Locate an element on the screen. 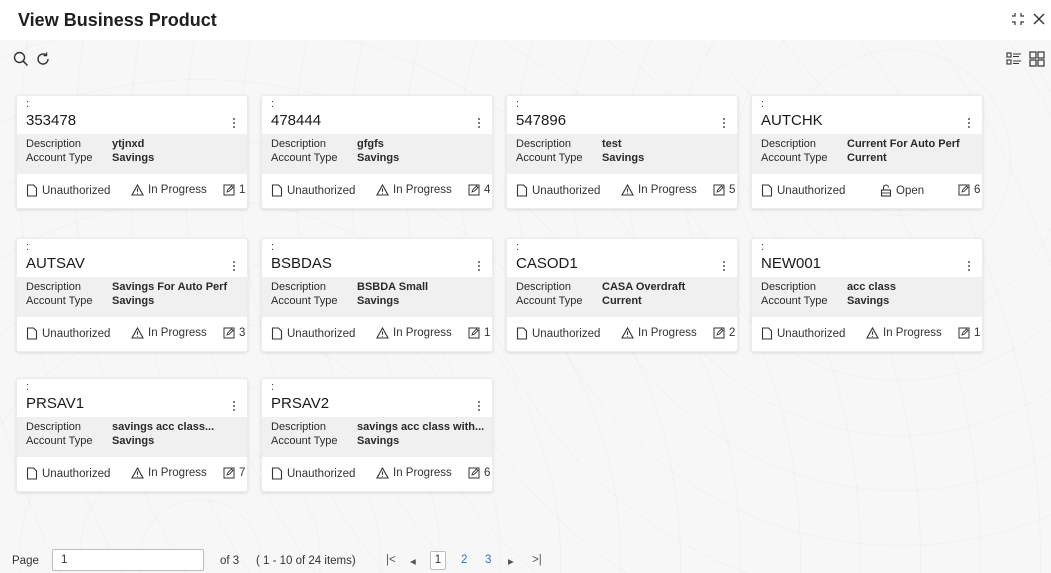 Image resolution: width=1051 pixels, height=573 pixels. refresh-icon is located at coordinates (43, 59).